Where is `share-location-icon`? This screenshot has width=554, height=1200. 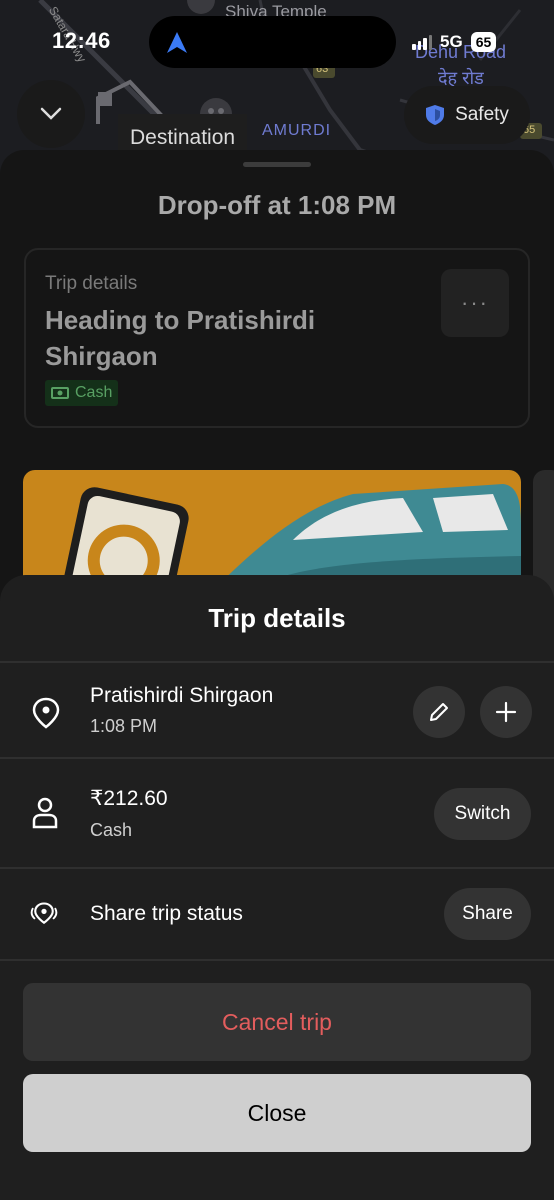
share-location-icon is located at coordinates (44, 913).